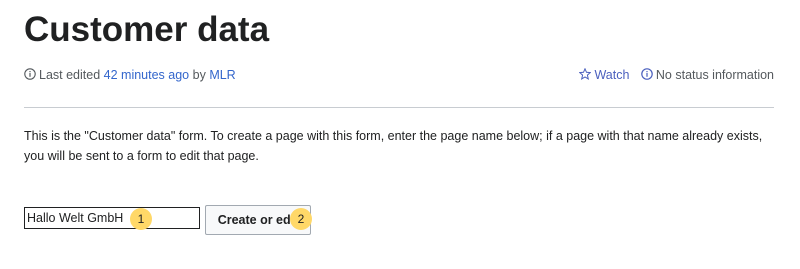  Describe the element at coordinates (147, 29) in the screenshot. I see `page-title: Customer data` at that location.